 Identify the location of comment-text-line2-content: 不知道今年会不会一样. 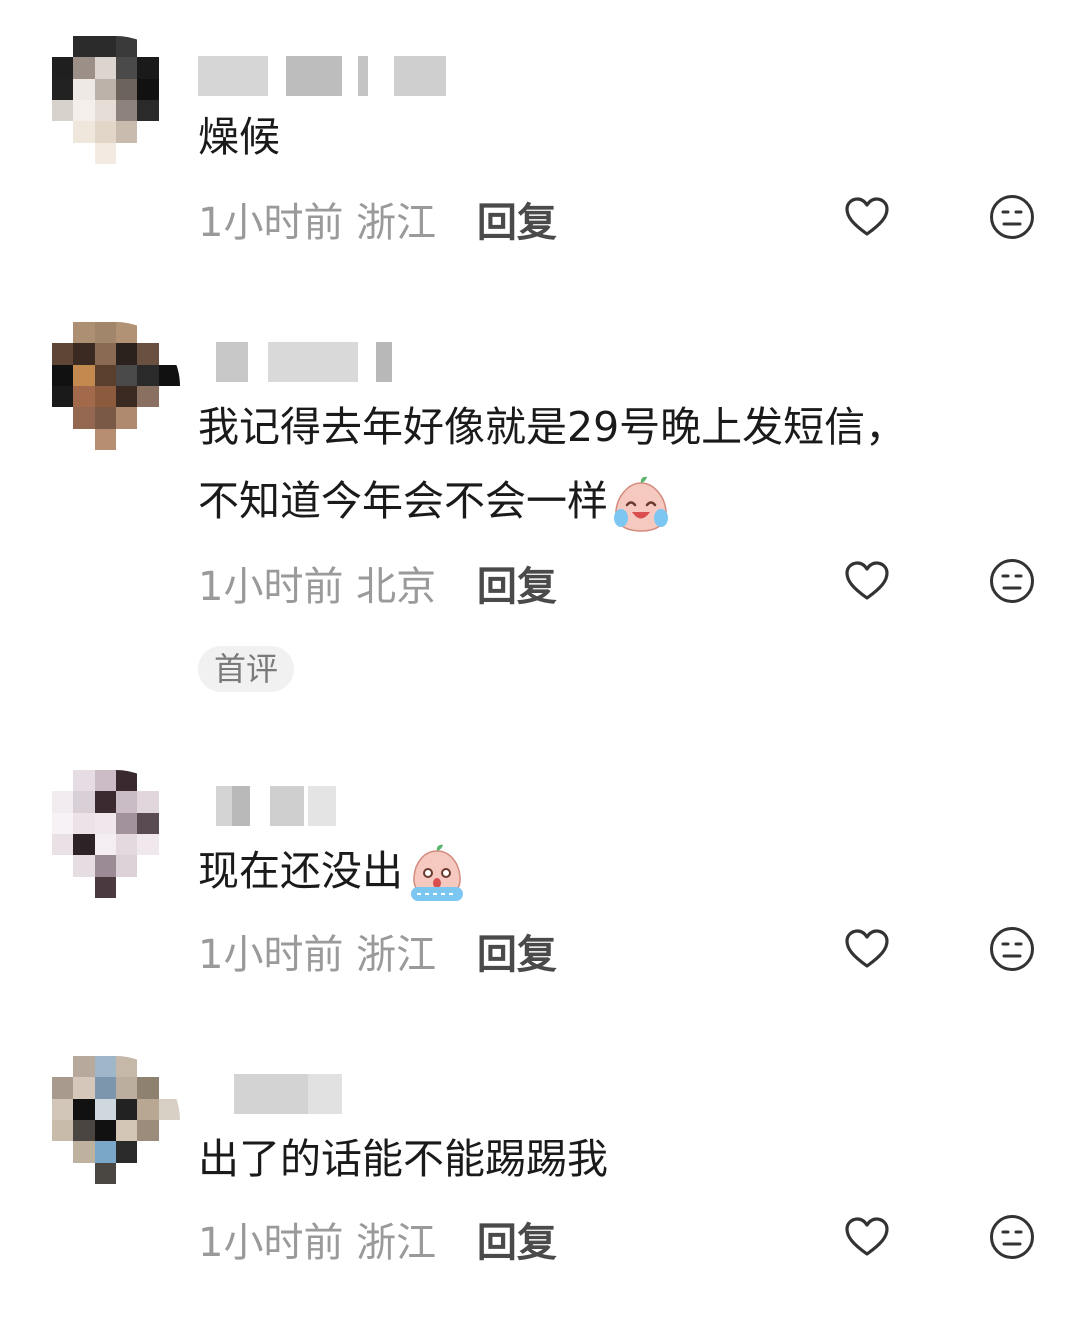
(403, 501).